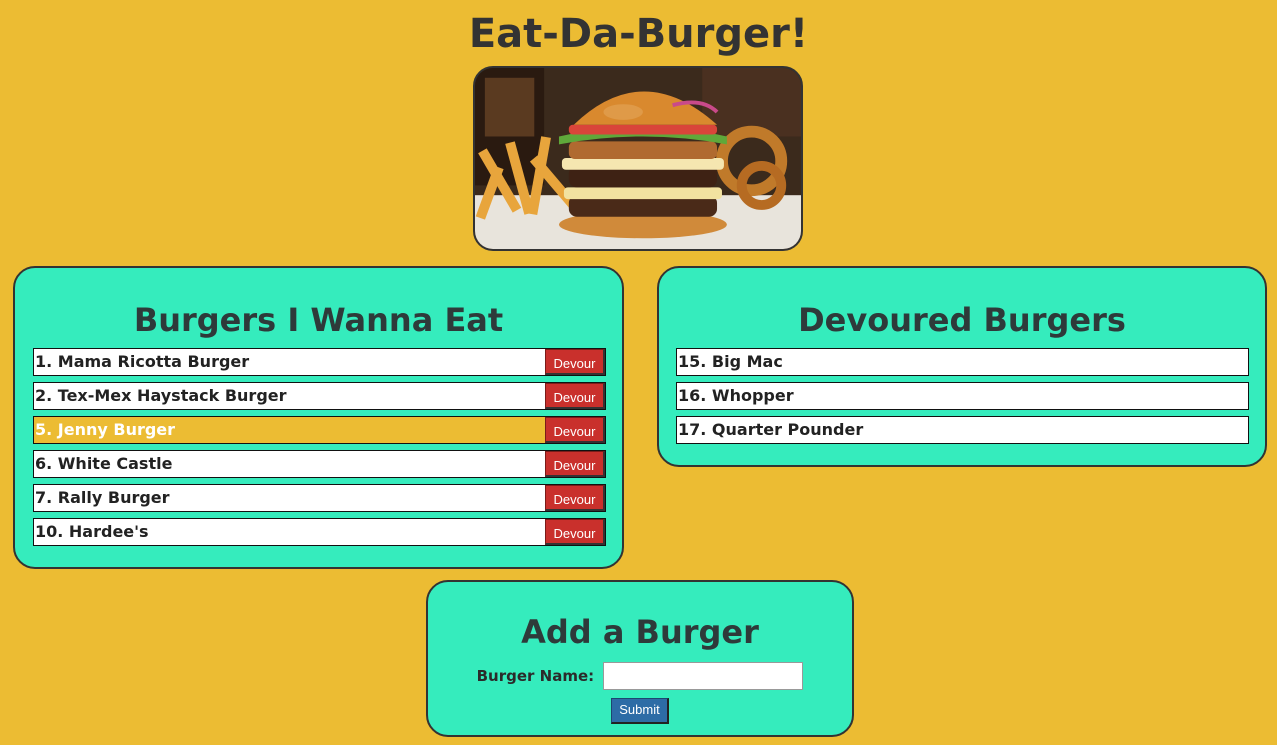  I want to click on list-item: 2. Tex-Mex Haystack Burger Devour, so click(319, 396).